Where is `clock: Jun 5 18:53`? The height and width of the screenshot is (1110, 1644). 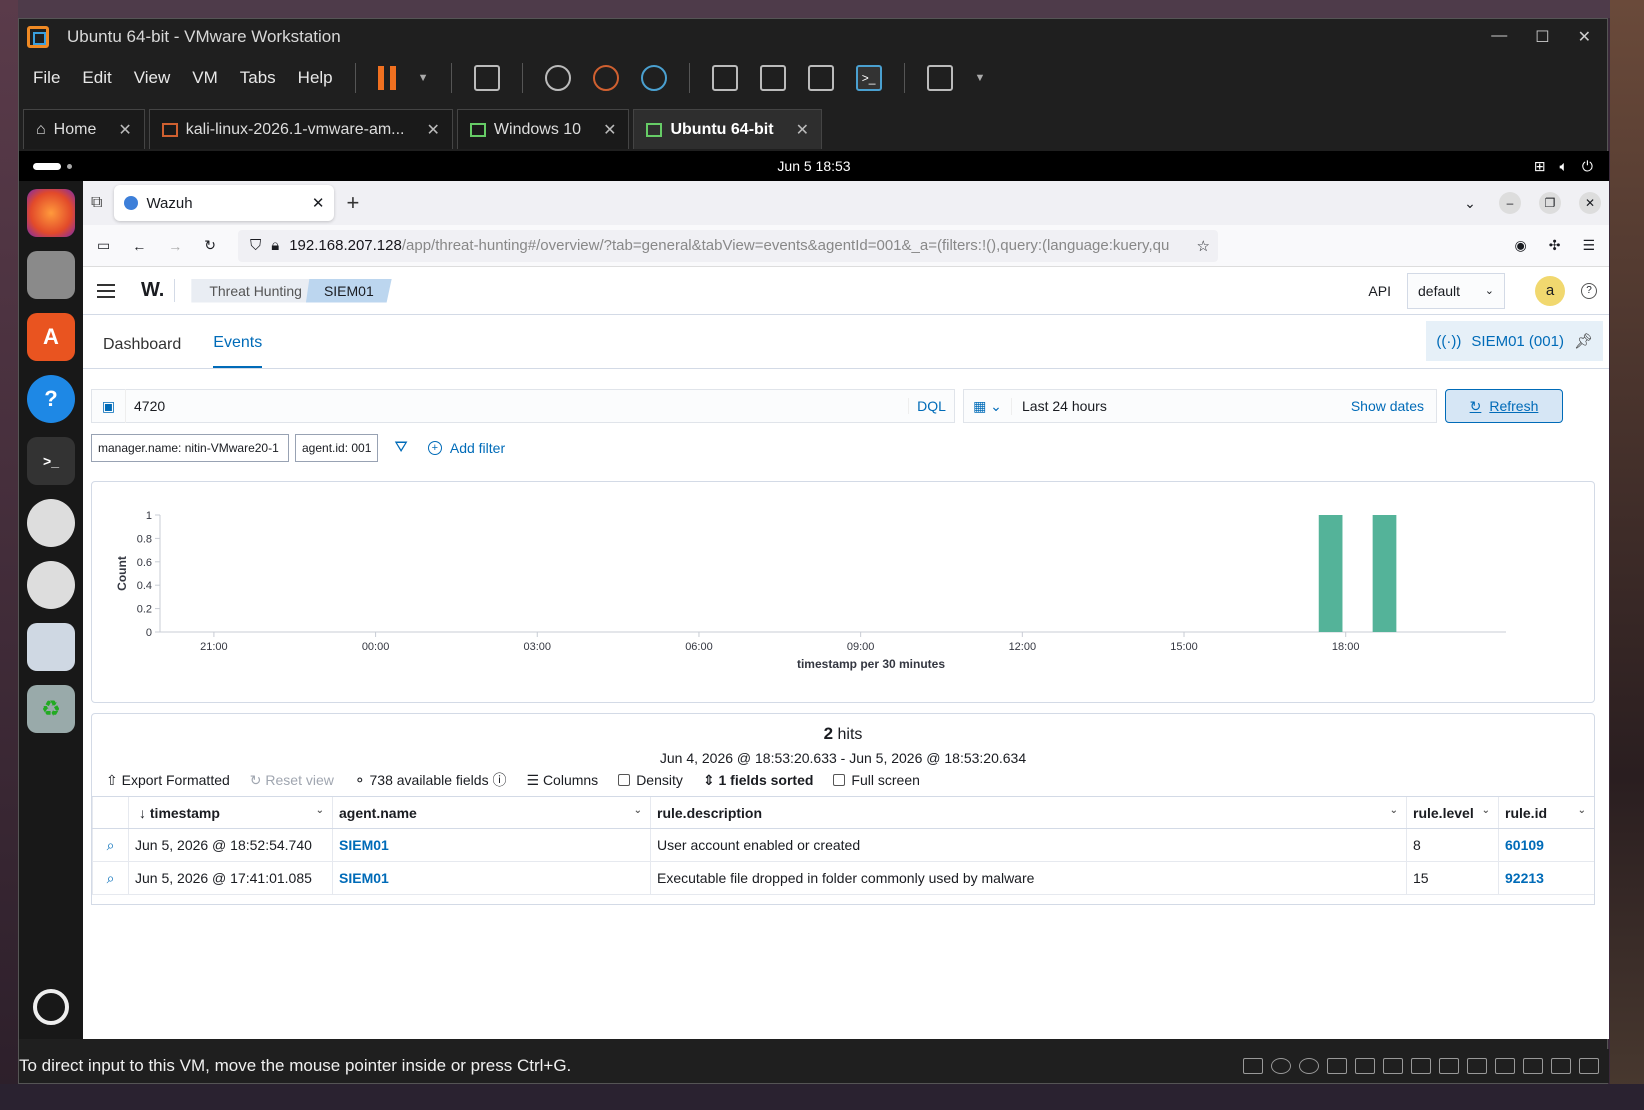
clock: Jun 5 18:53 is located at coordinates (813, 166).